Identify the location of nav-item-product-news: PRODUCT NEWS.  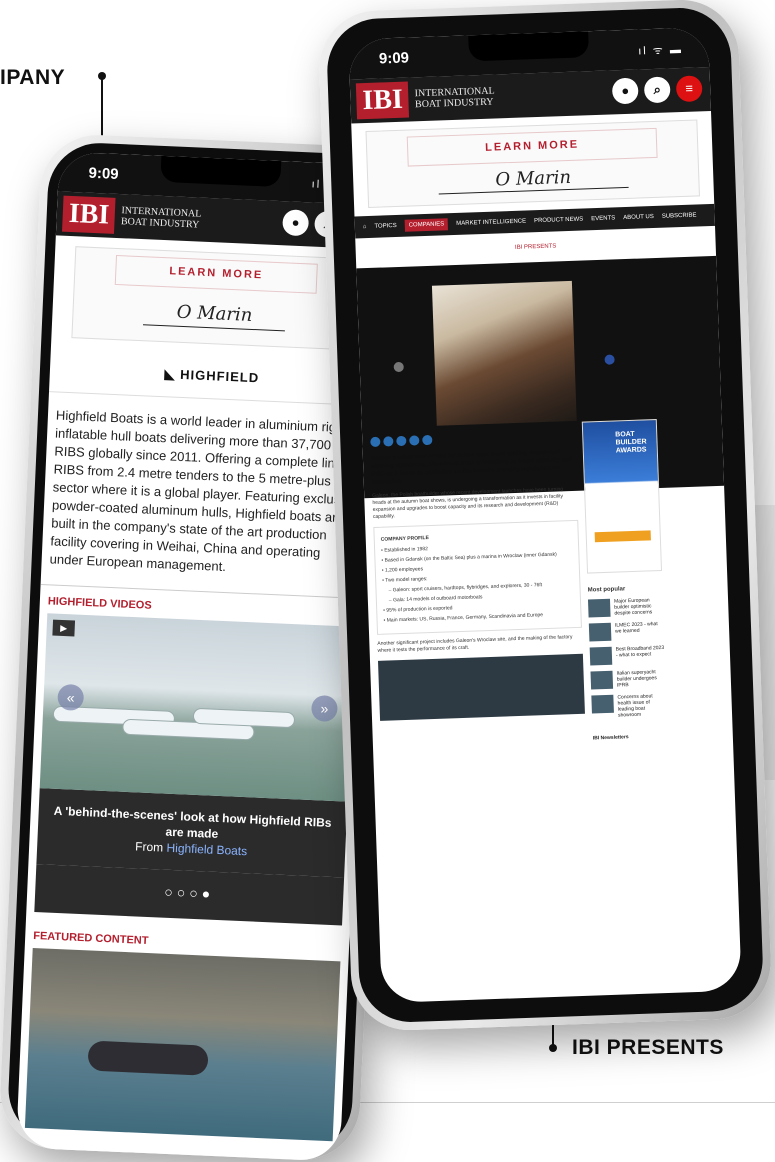
(558, 220).